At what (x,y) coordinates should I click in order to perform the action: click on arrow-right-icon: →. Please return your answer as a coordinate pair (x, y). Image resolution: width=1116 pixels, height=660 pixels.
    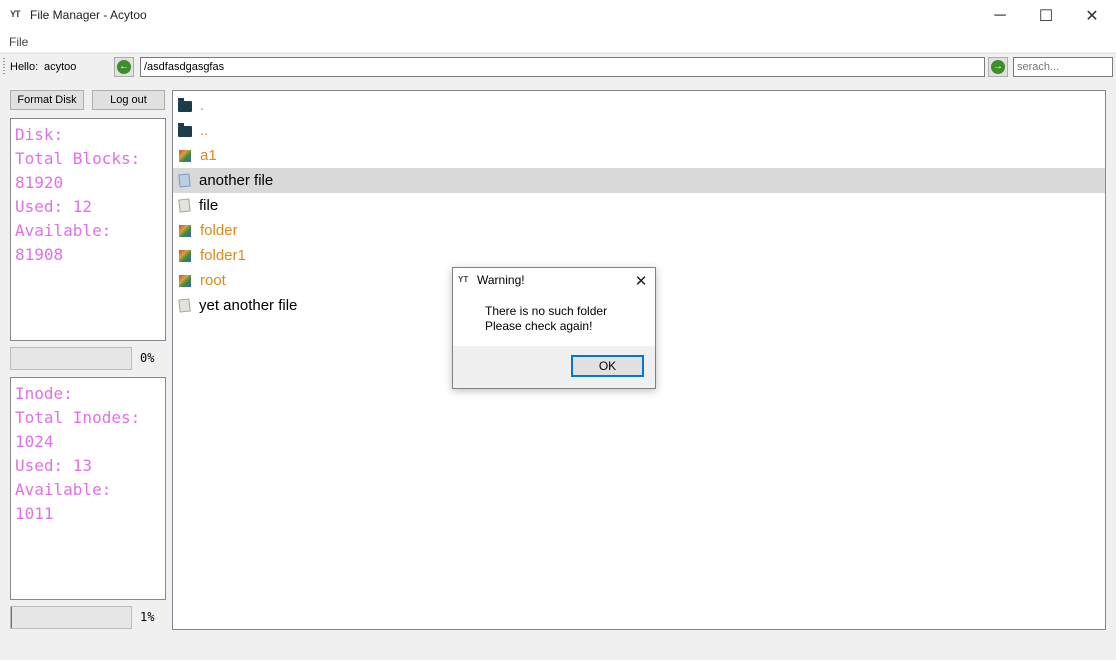
    Looking at the image, I should click on (998, 67).